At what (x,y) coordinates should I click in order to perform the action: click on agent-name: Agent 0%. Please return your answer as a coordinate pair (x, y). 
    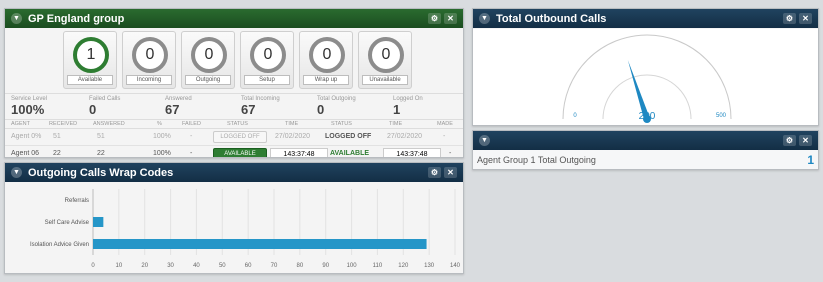
    Looking at the image, I should click on (26, 136).